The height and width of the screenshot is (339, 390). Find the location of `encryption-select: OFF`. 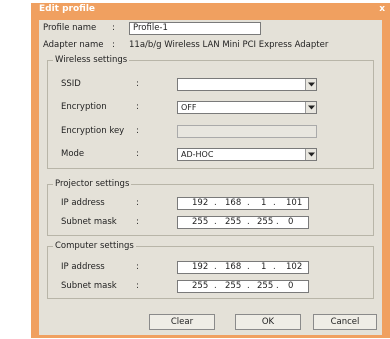

encryption-select: OFF is located at coordinates (247, 107).